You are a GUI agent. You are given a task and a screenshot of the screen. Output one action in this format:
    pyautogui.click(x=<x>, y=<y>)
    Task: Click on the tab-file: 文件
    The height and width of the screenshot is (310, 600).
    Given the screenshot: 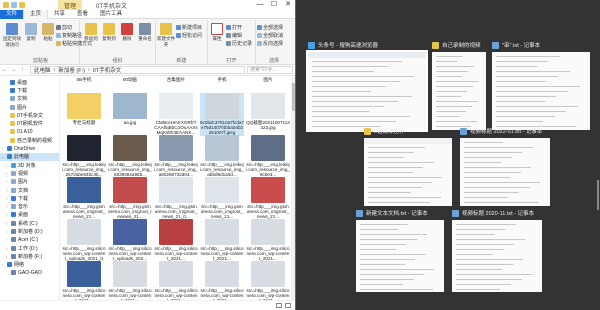 What is the action you would take?
    pyautogui.click(x=12, y=14)
    